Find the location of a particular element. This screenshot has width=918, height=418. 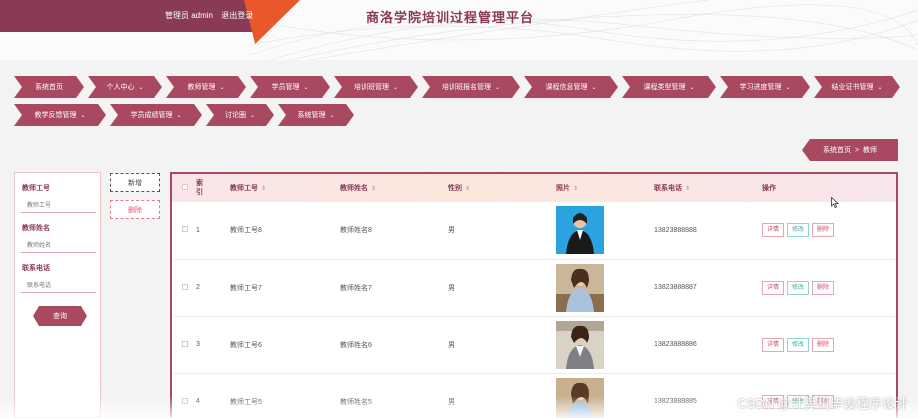

nav-item-label: 学员成绩管理 is located at coordinates (151, 115).